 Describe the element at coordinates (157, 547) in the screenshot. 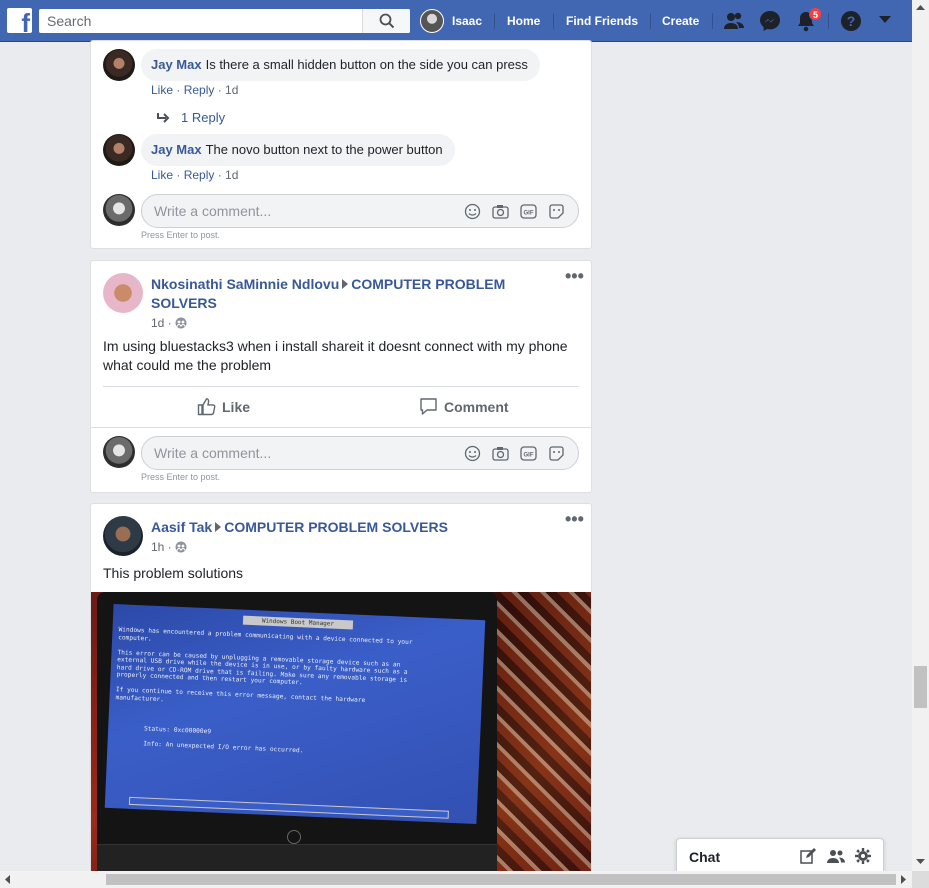

I see `post-timestamp: 1h` at that location.